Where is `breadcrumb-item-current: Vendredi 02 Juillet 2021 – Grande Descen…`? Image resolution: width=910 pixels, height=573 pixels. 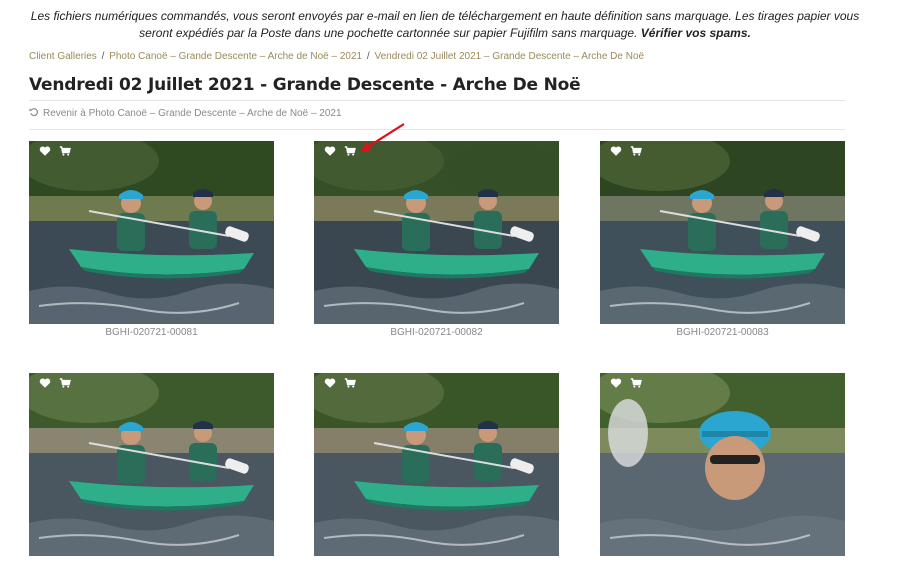 breadcrumb-item-current: Vendredi 02 Juillet 2021 – Grande Descen… is located at coordinates (509, 56).